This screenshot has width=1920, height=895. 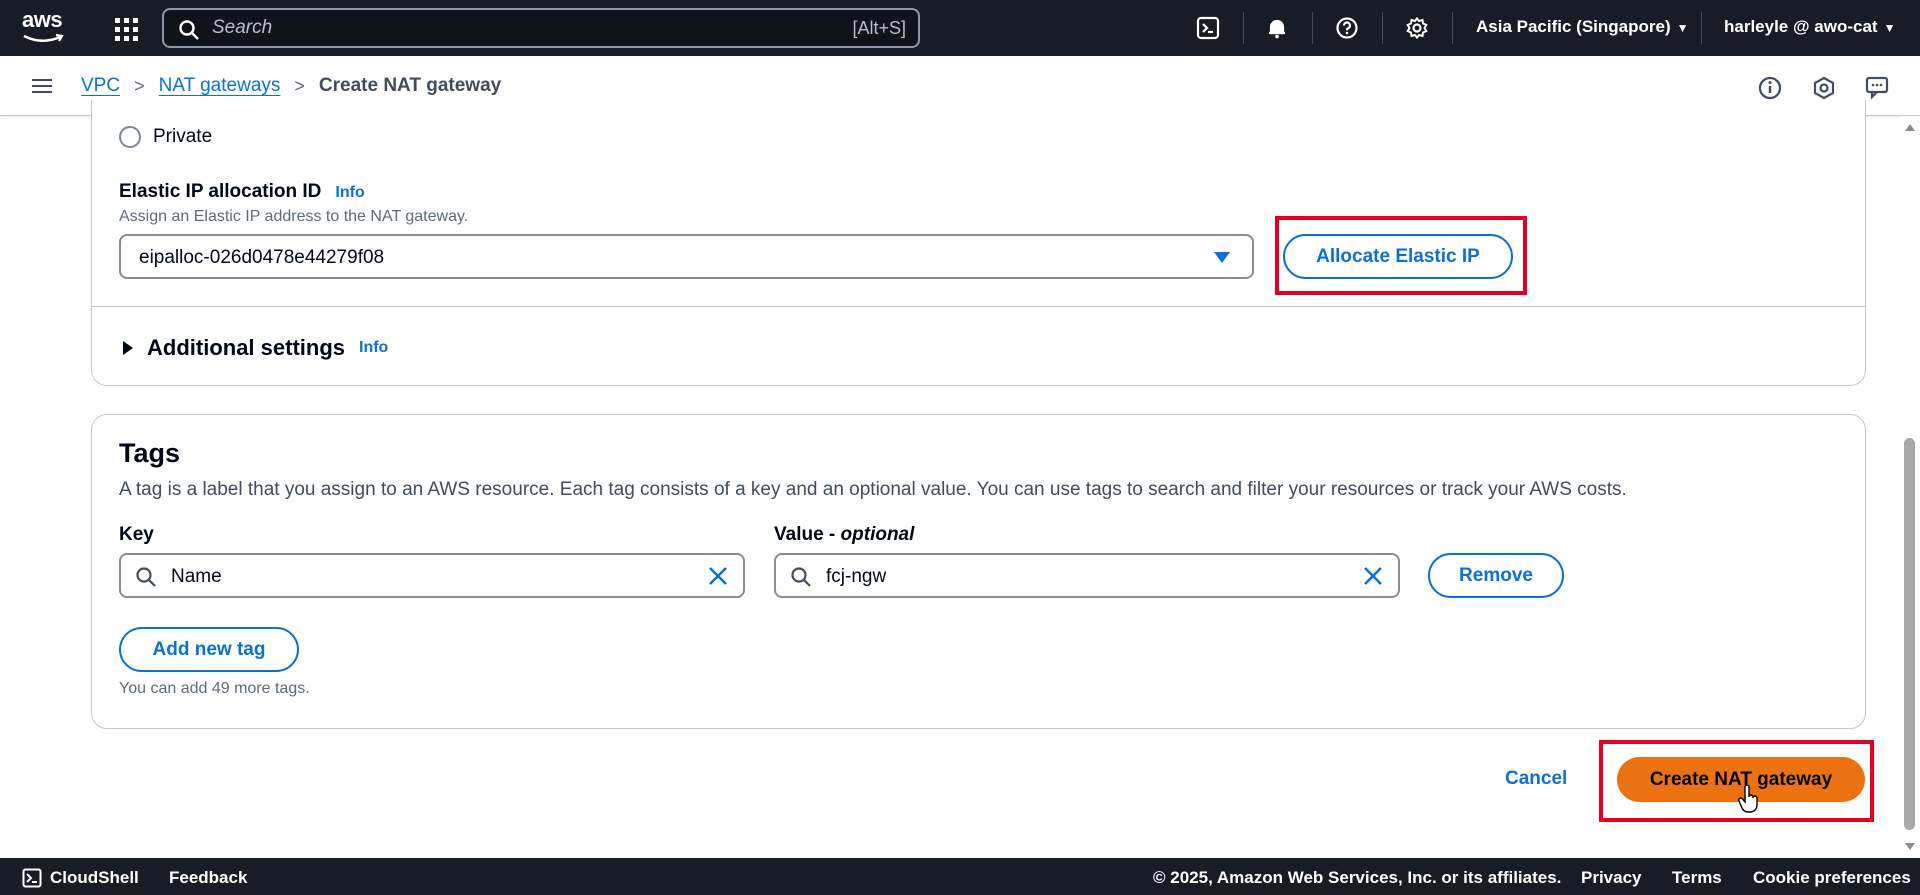 I want to click on breadcrumb-vpc: VPC, so click(x=100, y=86).